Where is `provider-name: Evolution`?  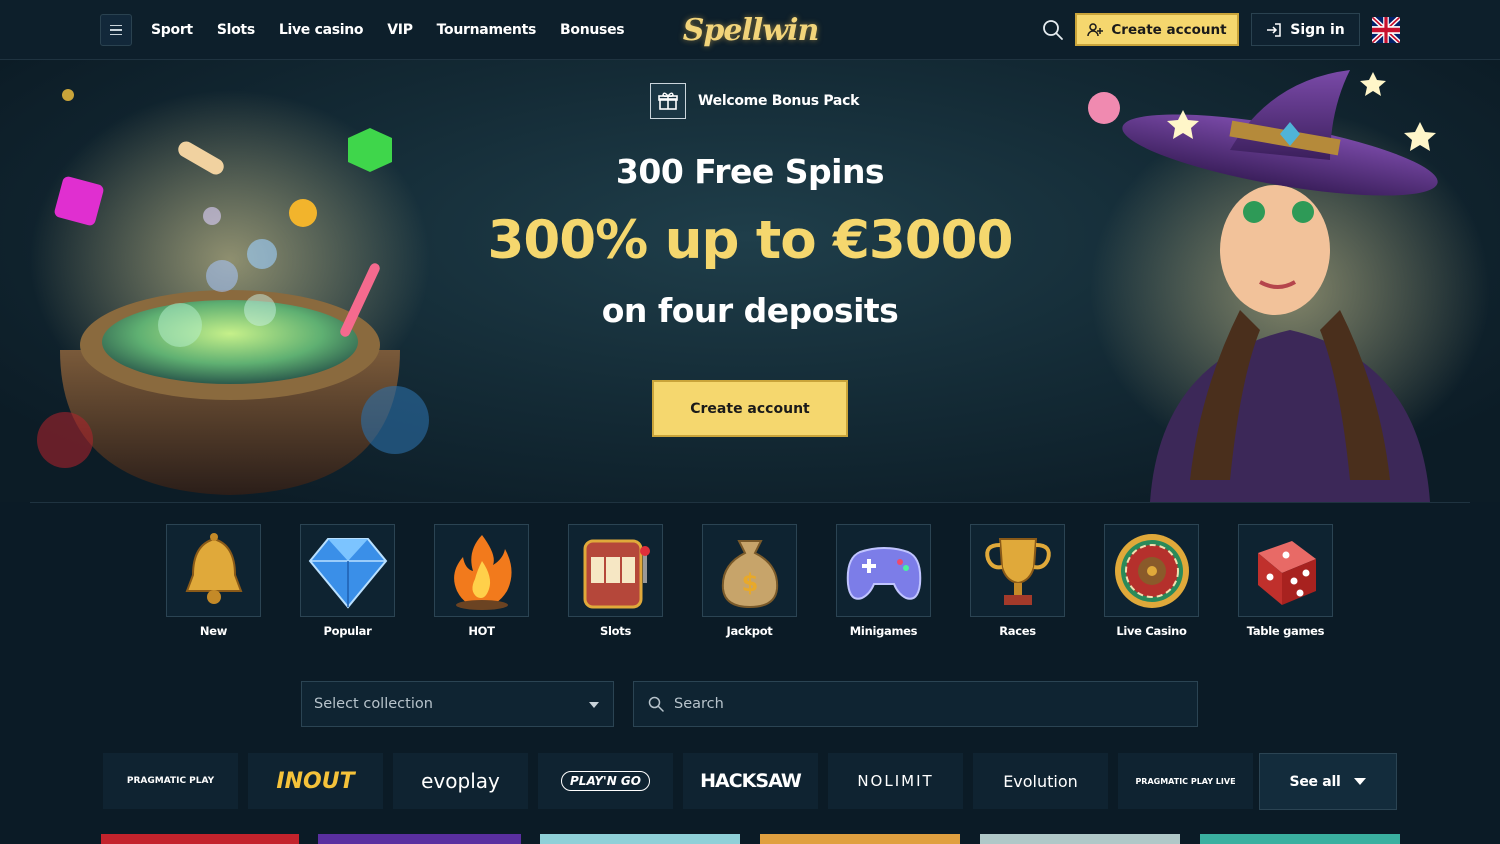 provider-name: Evolution is located at coordinates (1040, 781).